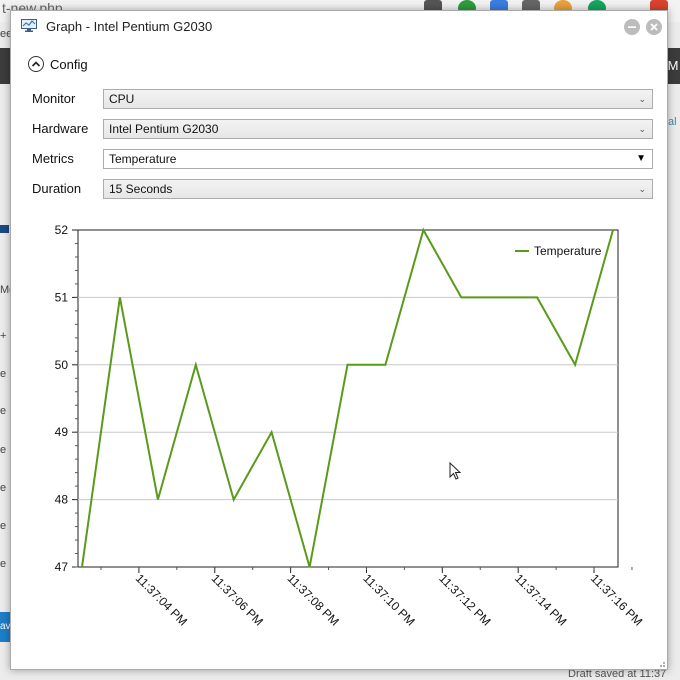 This screenshot has height=680, width=680. Describe the element at coordinates (378, 189) in the screenshot. I see `duration-select: 15 Seconds ⌄` at that location.